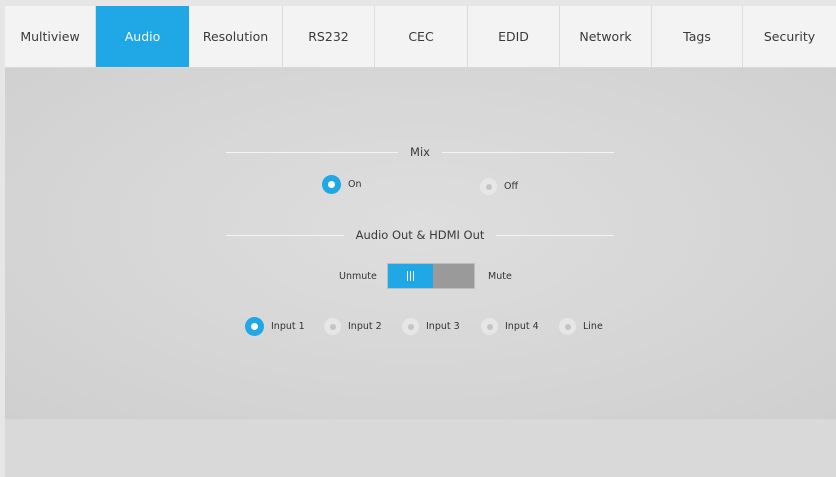 The height and width of the screenshot is (477, 836). Describe the element at coordinates (288, 326) in the screenshot. I see `input-1-label: Input 1` at that location.